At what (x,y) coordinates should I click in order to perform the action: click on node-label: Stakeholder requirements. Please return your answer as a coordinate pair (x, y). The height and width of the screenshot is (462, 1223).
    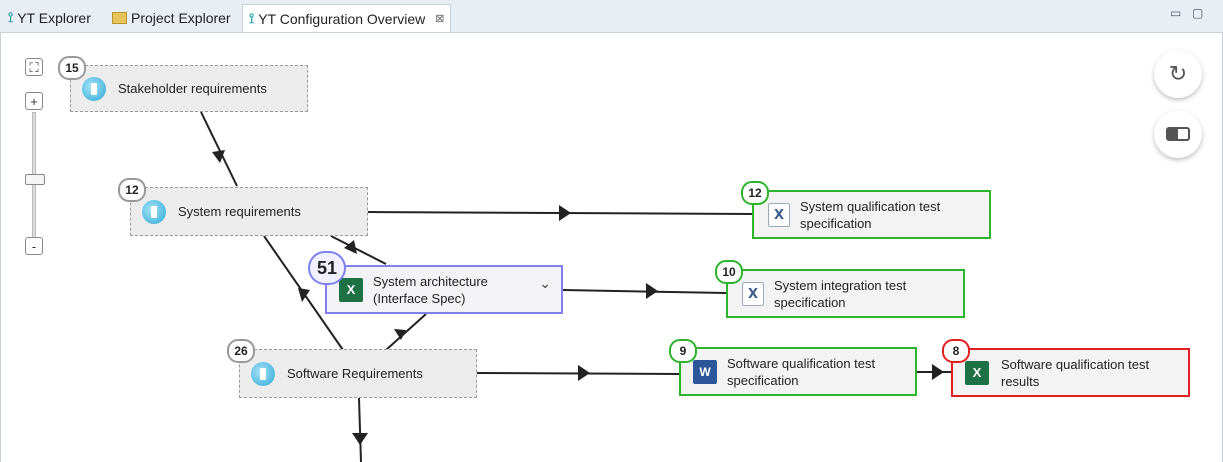
    Looking at the image, I should click on (192, 88).